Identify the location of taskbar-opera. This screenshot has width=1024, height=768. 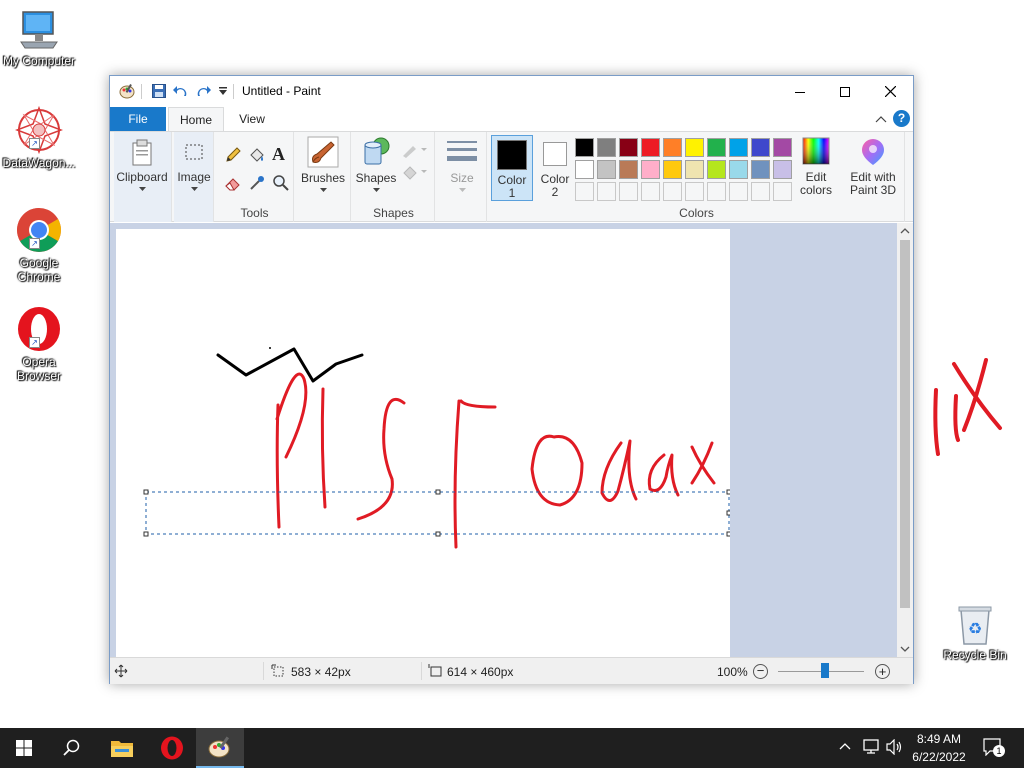
(172, 748).